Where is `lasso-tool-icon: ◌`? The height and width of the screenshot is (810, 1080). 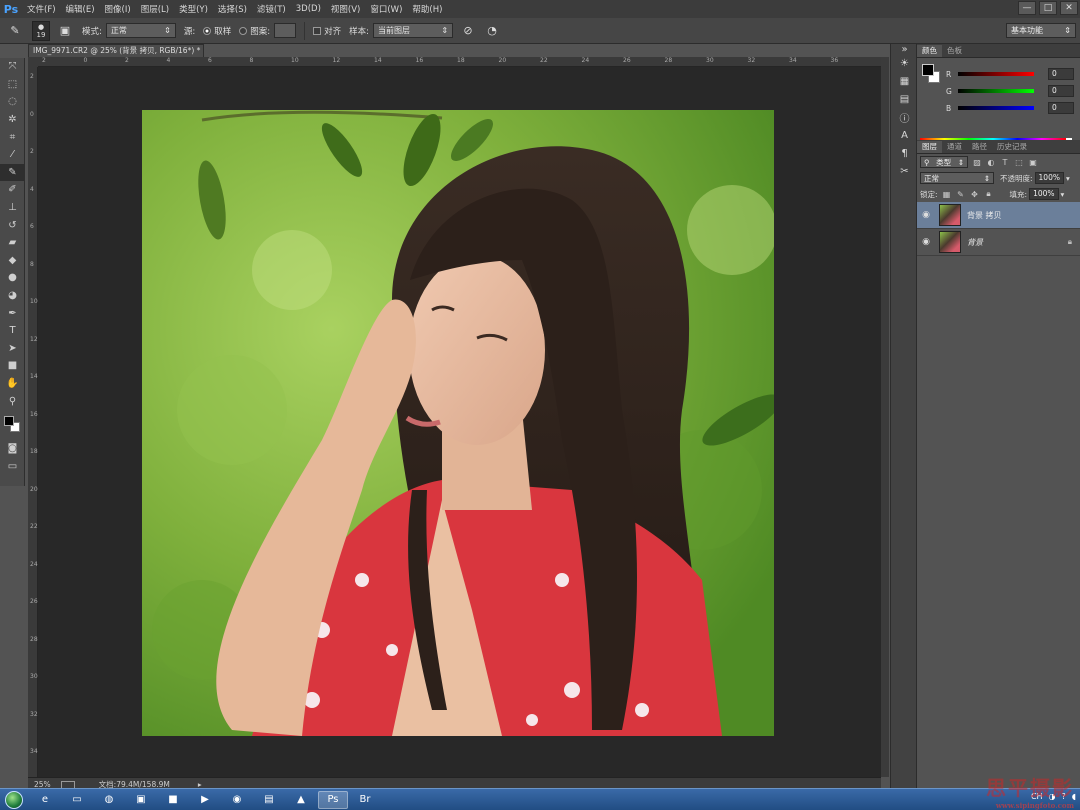 lasso-tool-icon: ◌ is located at coordinates (12, 102).